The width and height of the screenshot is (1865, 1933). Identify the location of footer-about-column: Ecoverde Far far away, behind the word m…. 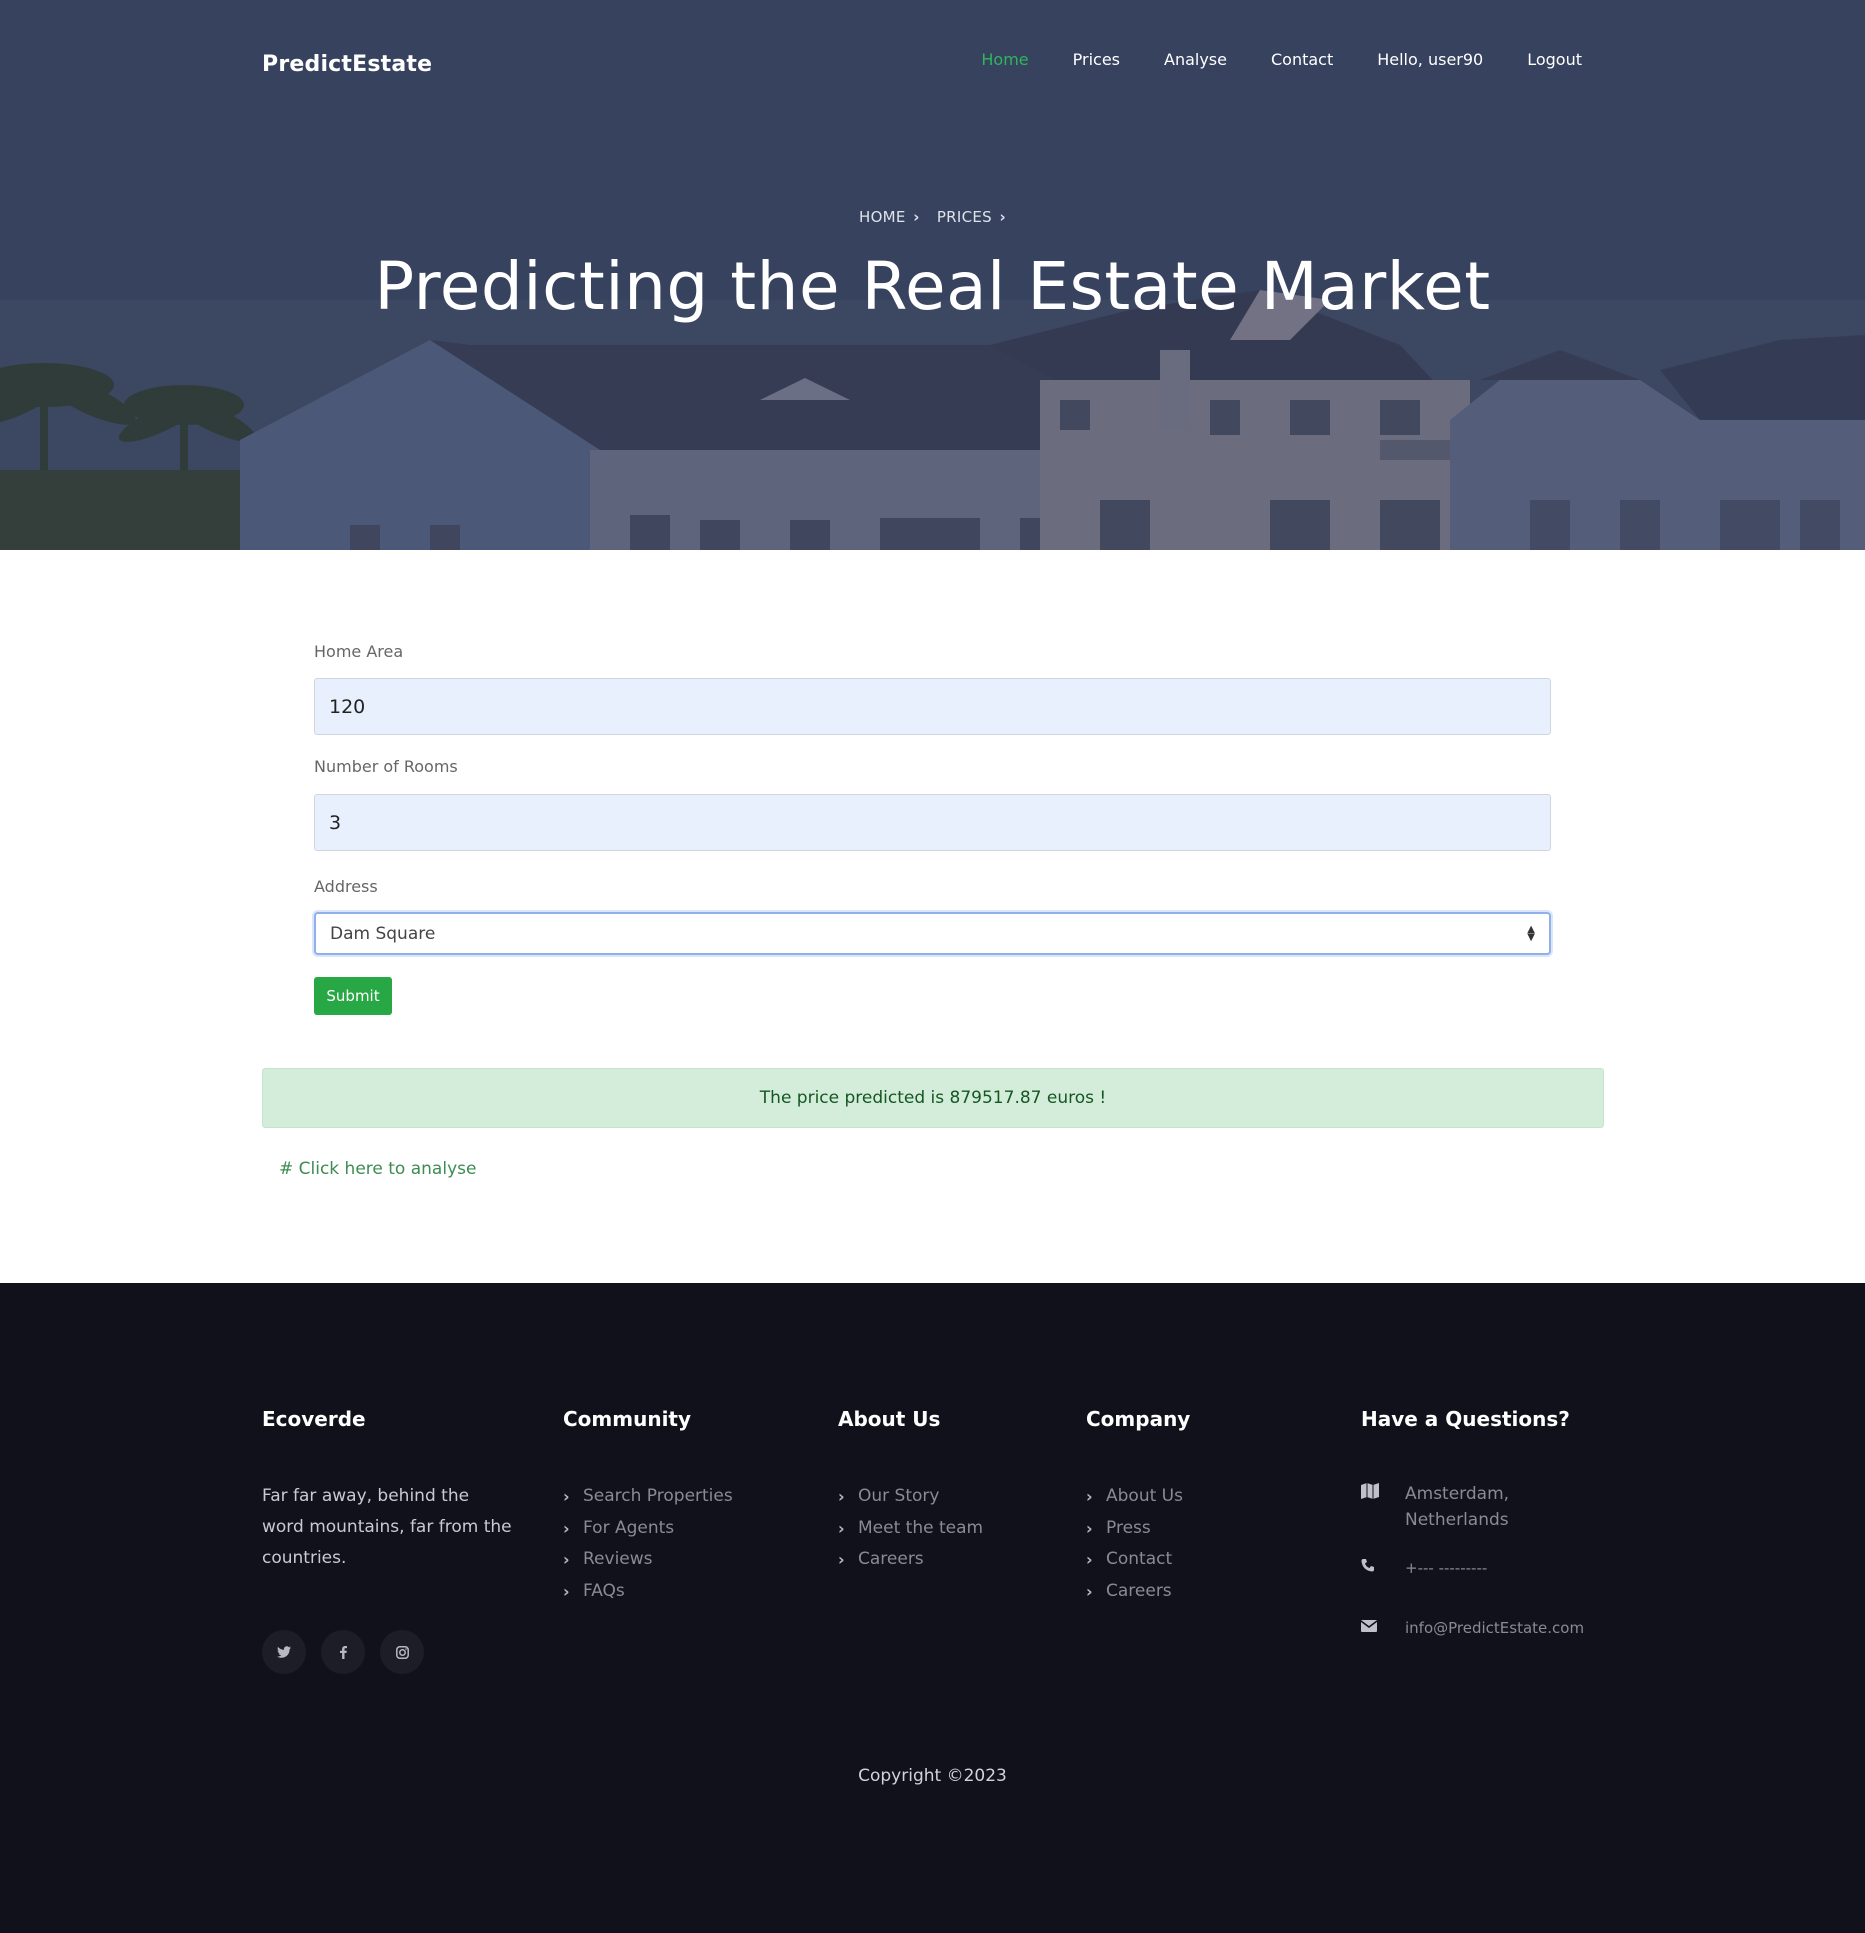
(387, 1490).